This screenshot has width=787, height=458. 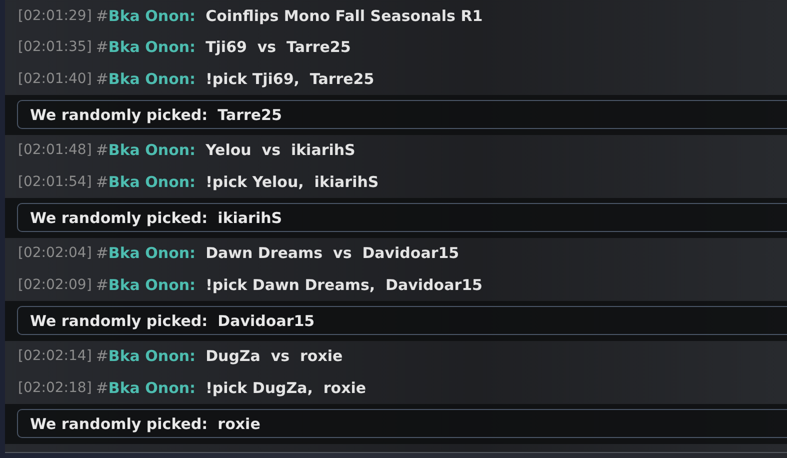 What do you see at coordinates (286, 387) in the screenshot?
I see `message-text: !pick DugZa, roxie` at bounding box center [286, 387].